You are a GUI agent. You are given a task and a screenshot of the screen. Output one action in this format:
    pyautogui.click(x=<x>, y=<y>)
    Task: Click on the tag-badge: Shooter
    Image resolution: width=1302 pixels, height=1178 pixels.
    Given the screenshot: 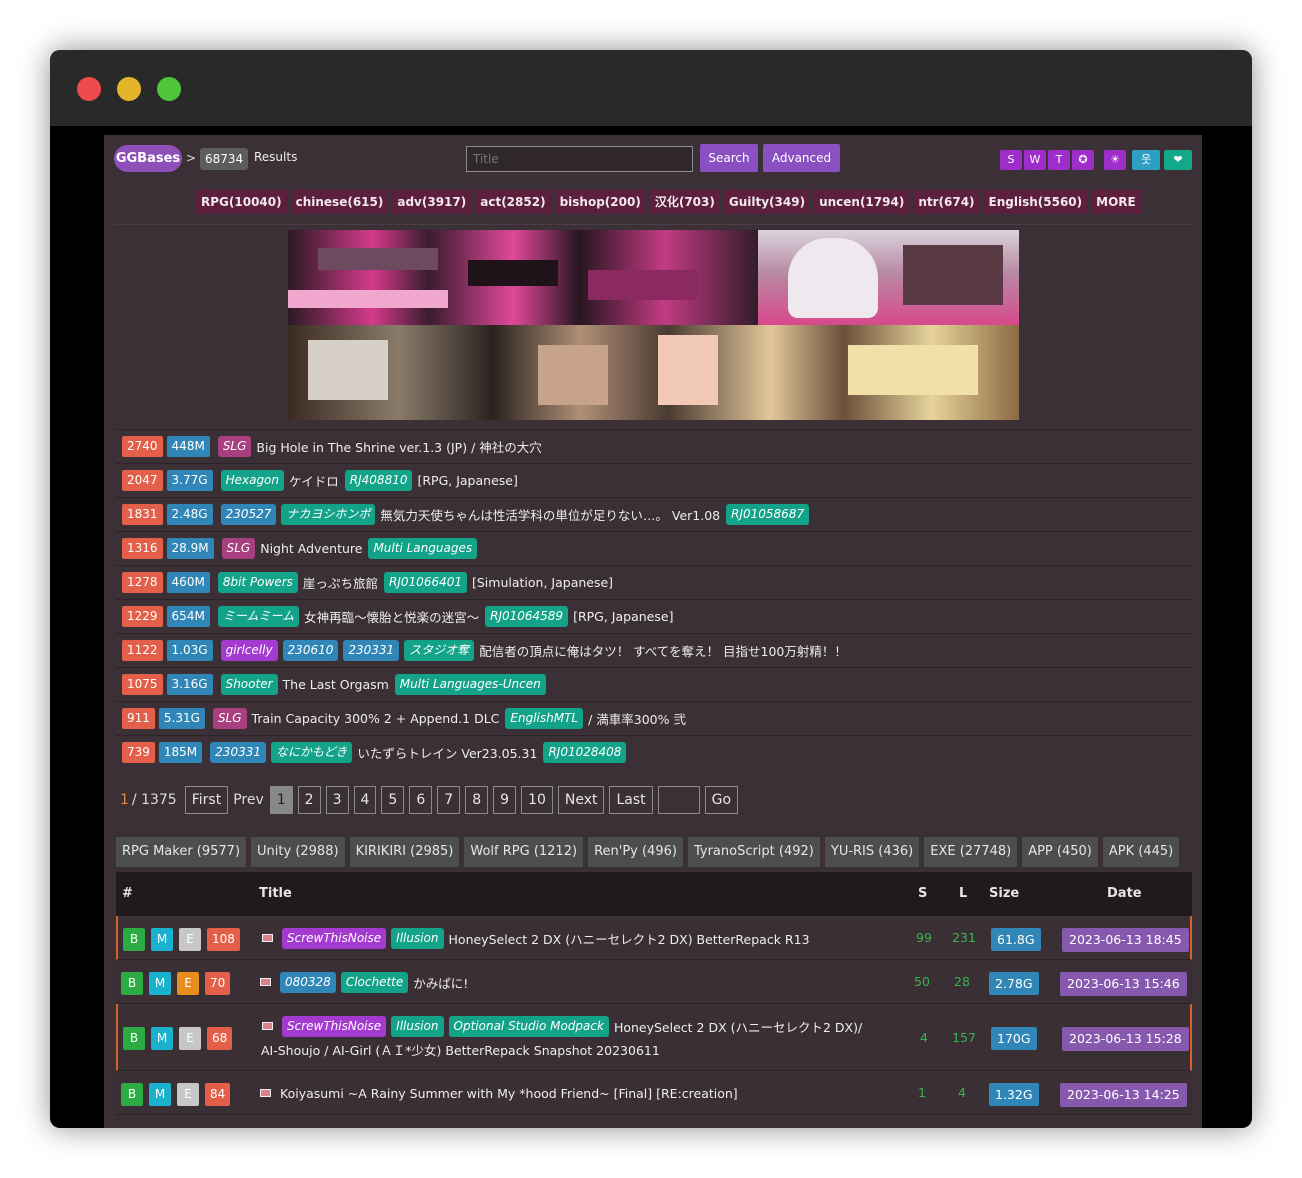 What is the action you would take?
    pyautogui.click(x=249, y=684)
    